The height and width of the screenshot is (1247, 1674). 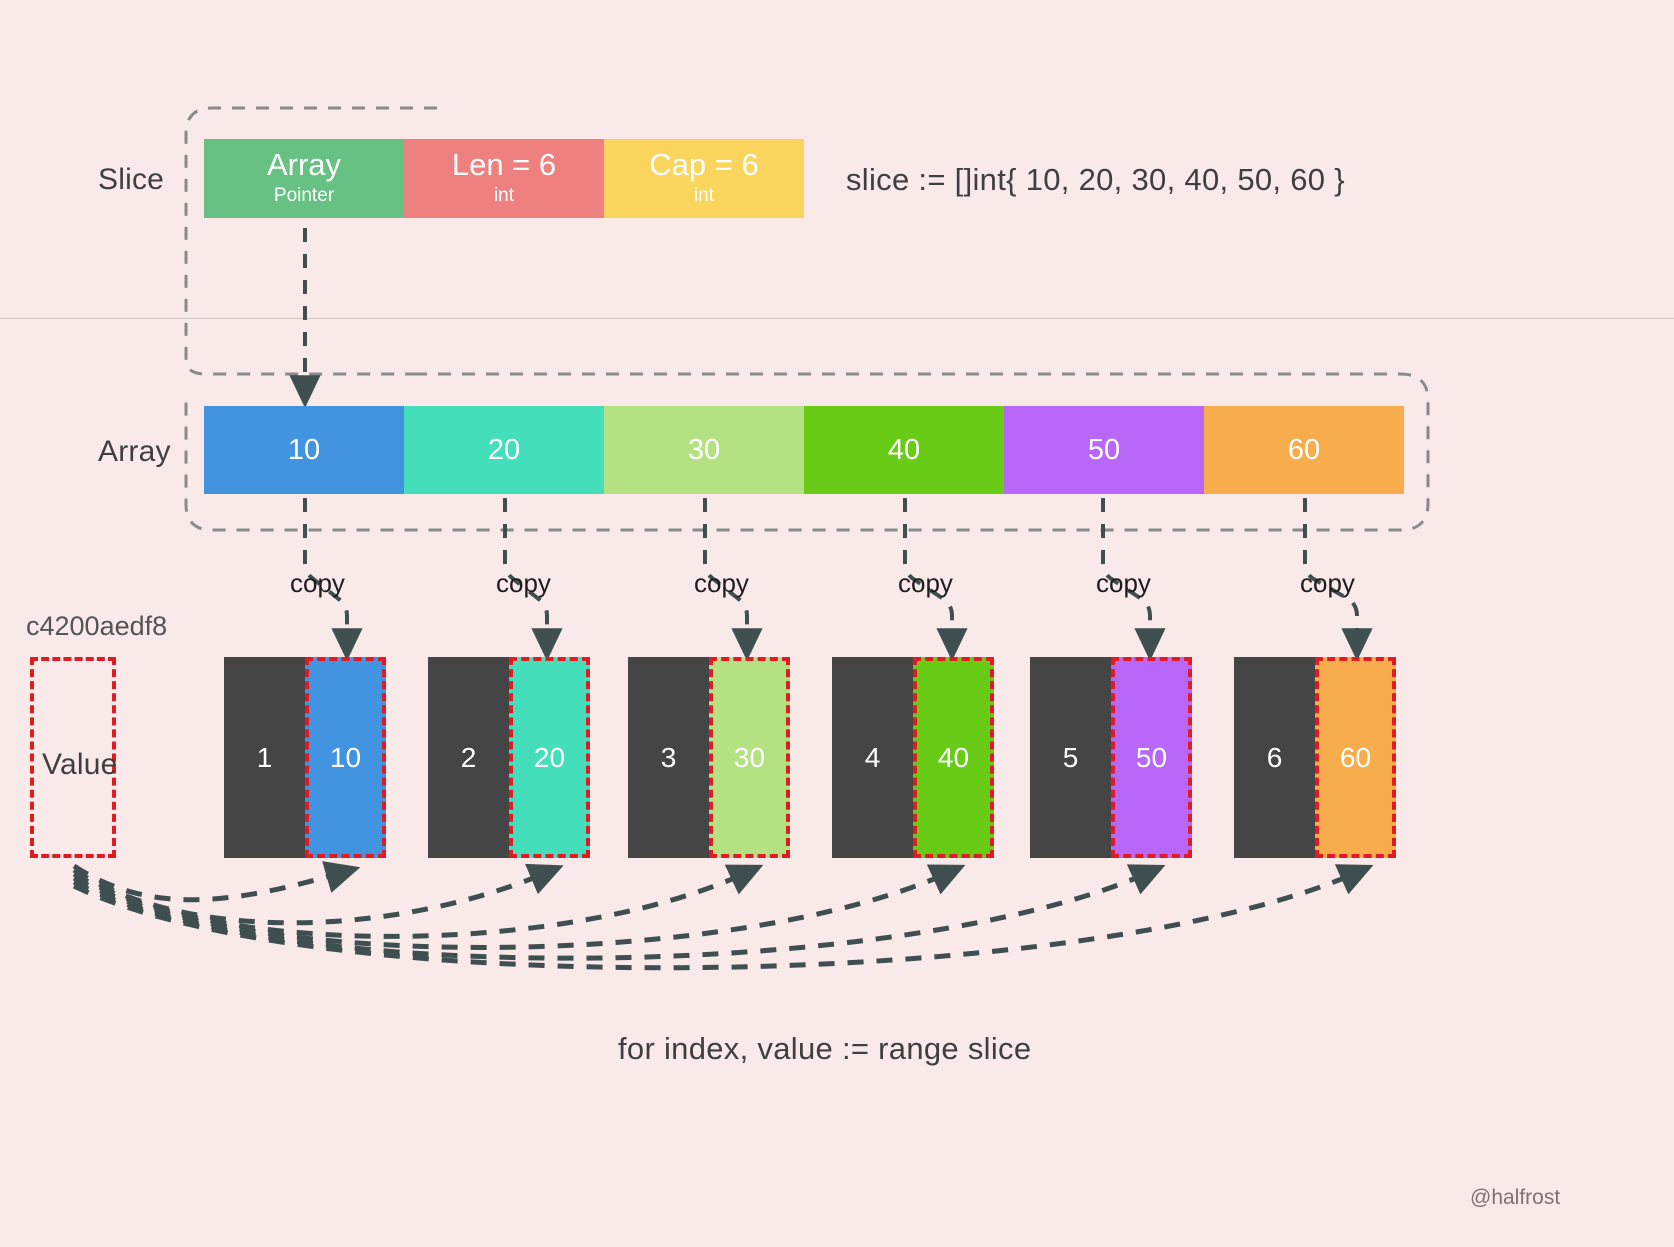 I want to click on value-group: 6 60, so click(x=1315, y=757).